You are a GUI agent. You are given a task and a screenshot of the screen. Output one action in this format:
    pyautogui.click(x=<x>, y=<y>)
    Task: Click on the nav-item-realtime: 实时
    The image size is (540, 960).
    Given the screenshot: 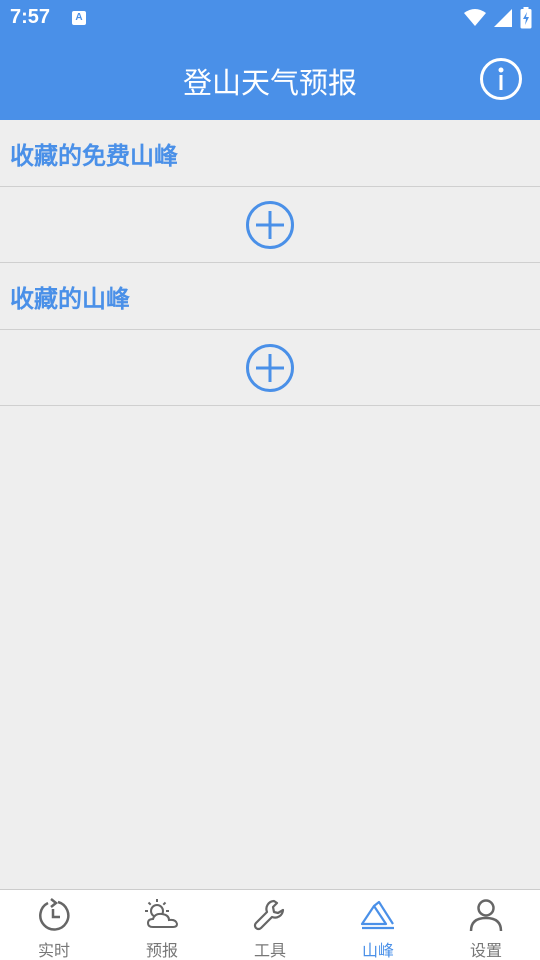 What is the action you would take?
    pyautogui.click(x=54, y=925)
    